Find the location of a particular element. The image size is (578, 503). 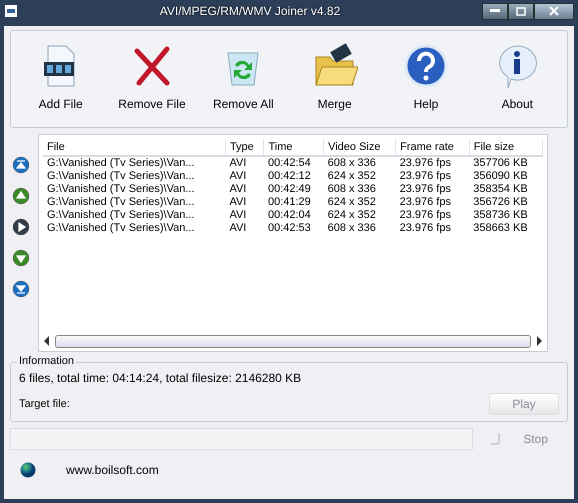

group-title: Information is located at coordinates (46, 361).